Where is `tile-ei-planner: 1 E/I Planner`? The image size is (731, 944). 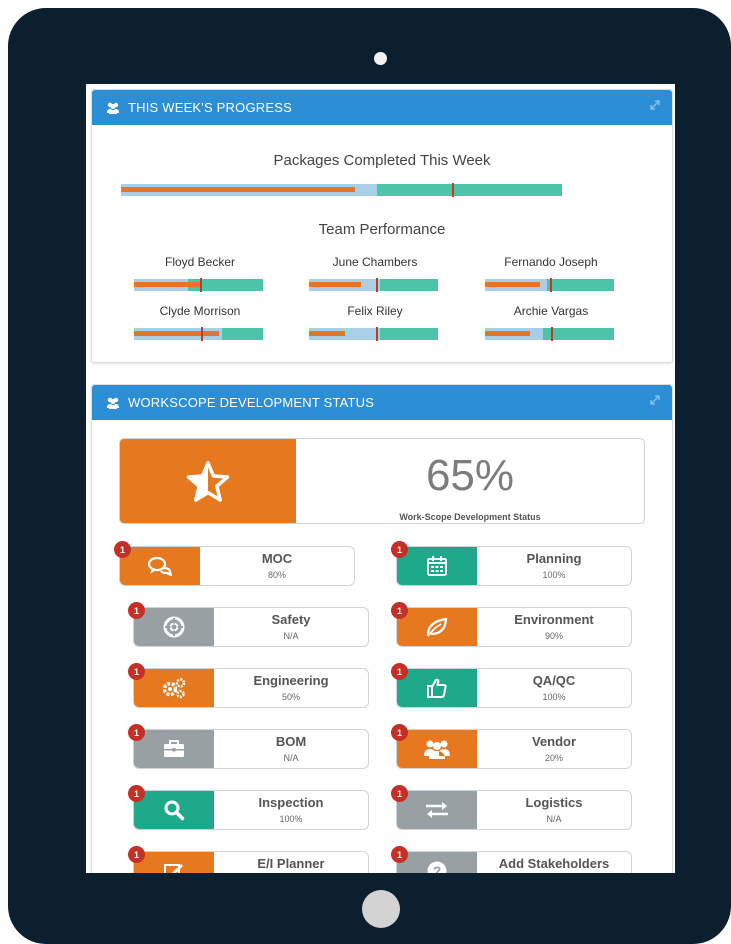 tile-ei-planner: 1 E/I Planner is located at coordinates (248, 859).